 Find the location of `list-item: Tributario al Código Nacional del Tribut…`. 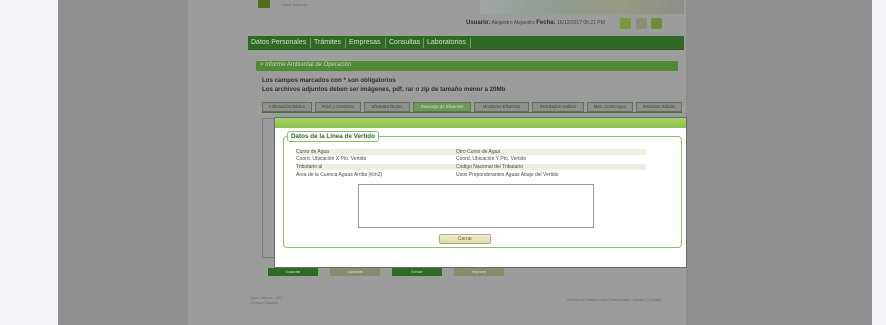

list-item: Tributario al Código Nacional del Tribut… is located at coordinates (471, 167).